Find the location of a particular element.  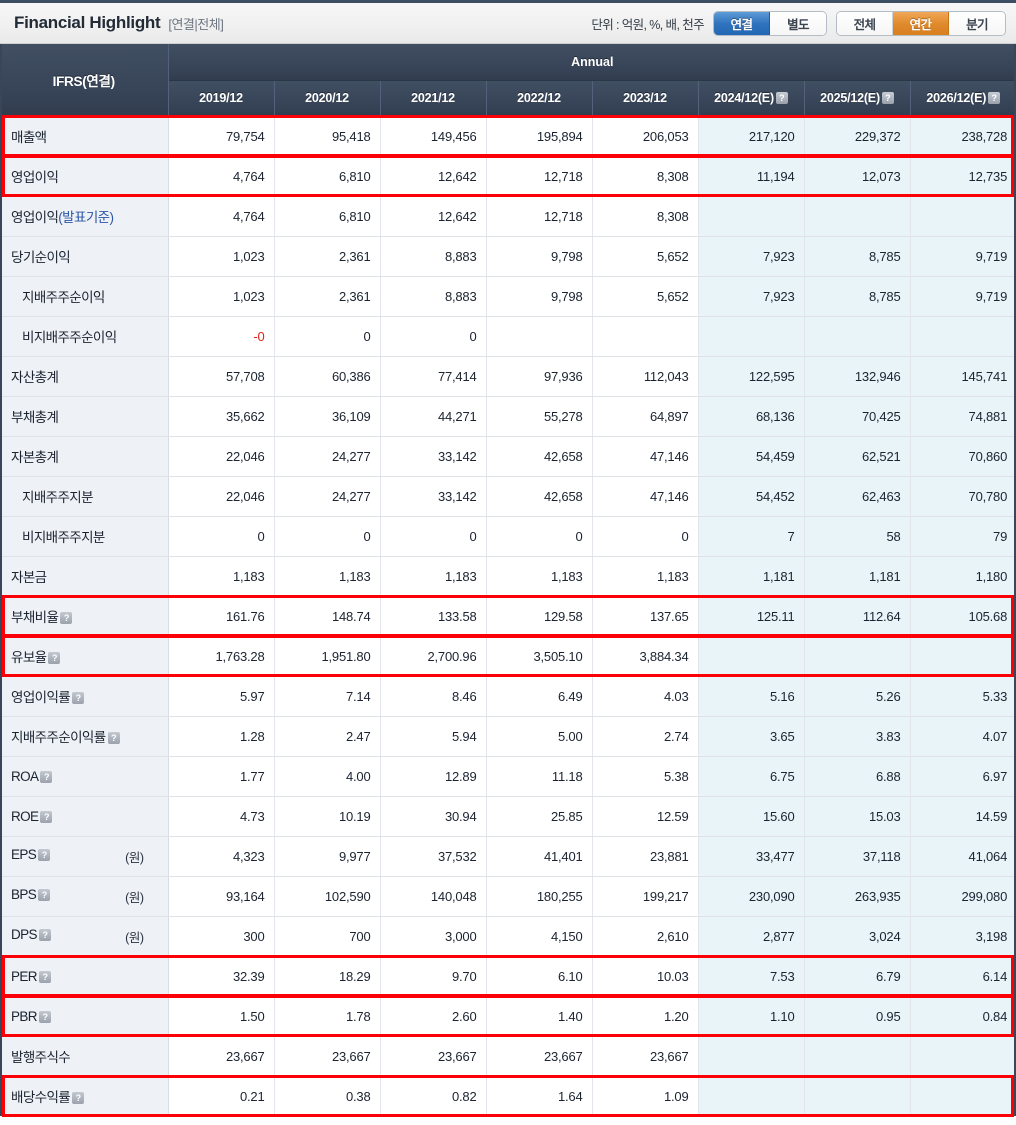

data-cell: 41,401 is located at coordinates (539, 856).